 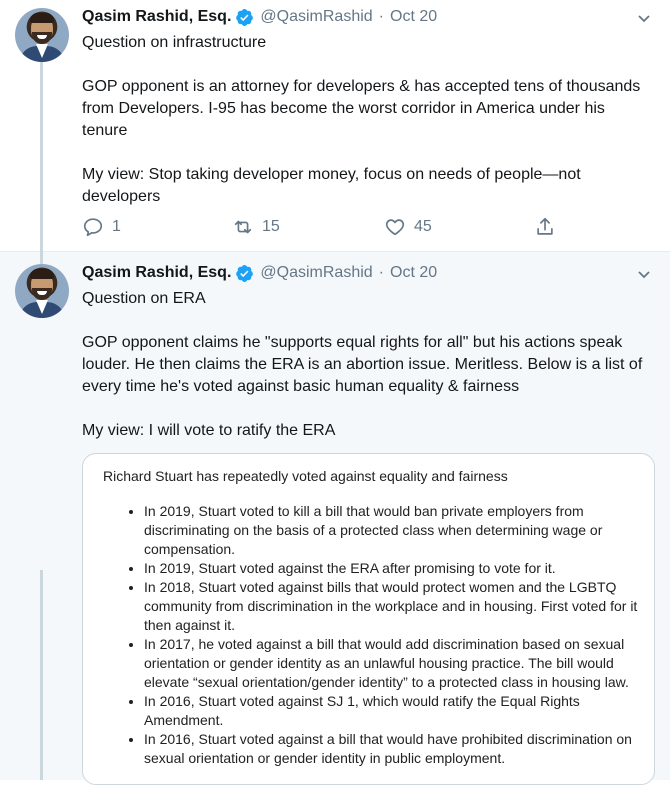 I want to click on retweet-icon, so click(x=243, y=227).